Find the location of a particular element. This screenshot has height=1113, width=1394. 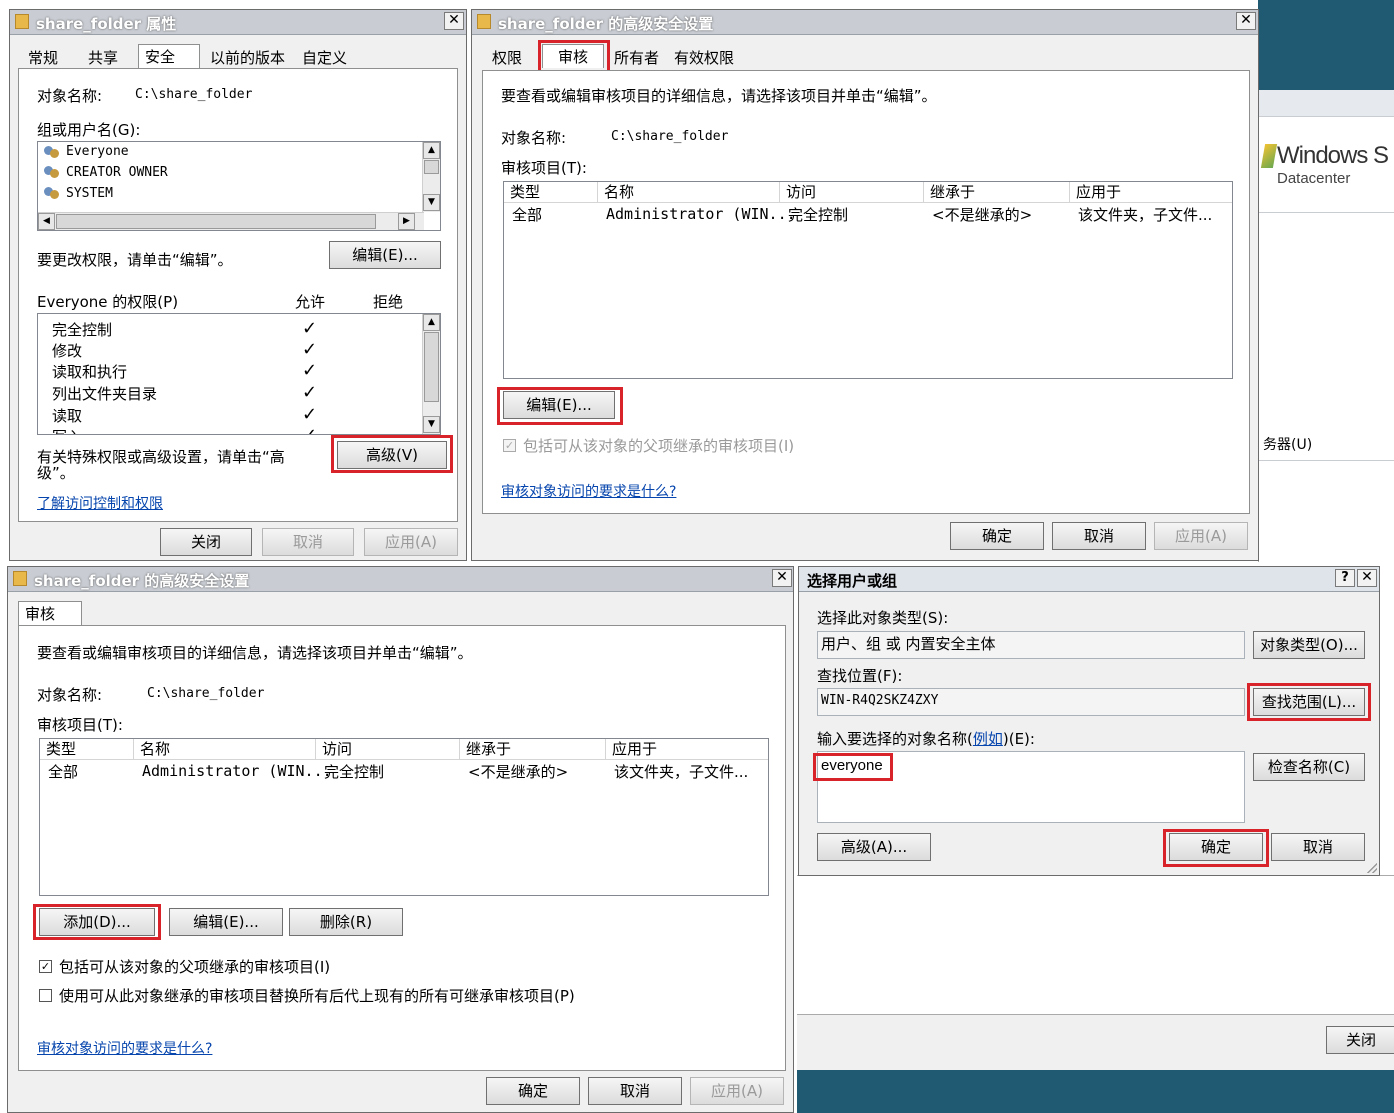

location-field: WIN-R4Q2SKZ4ZXY is located at coordinates (1031, 702).